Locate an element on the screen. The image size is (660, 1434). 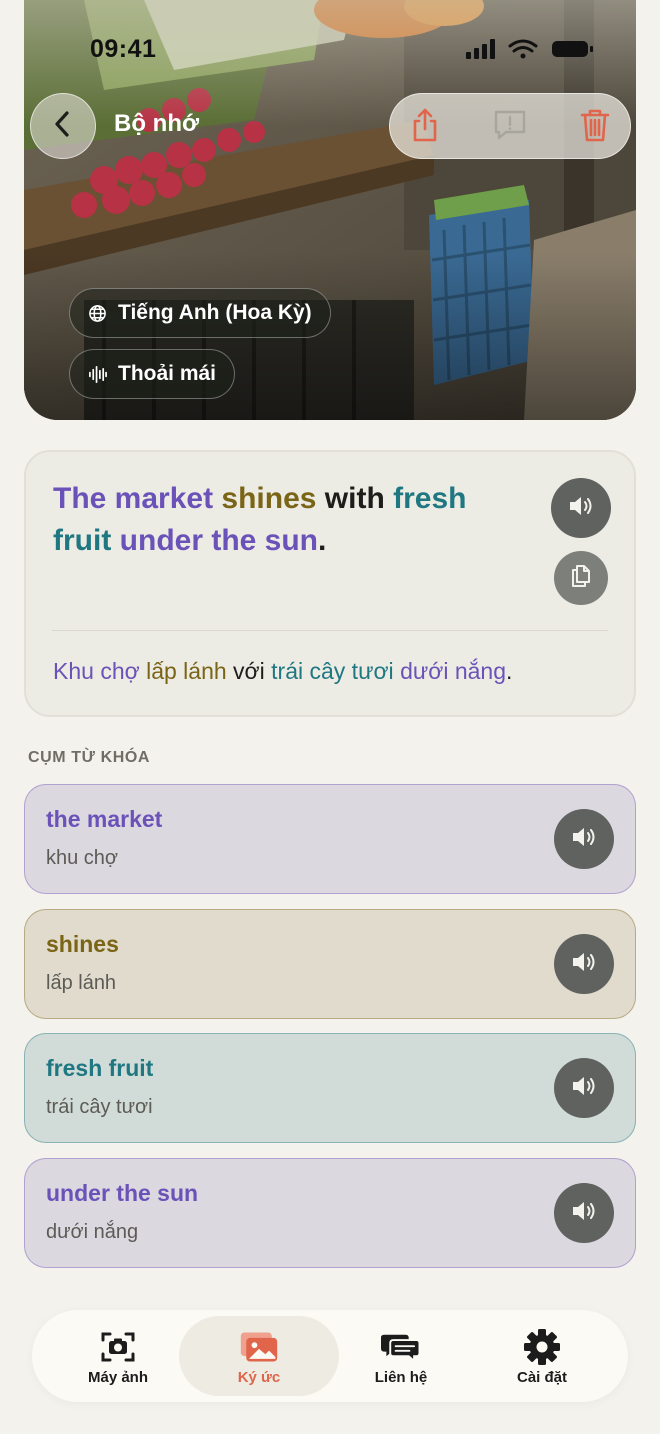
back-button is located at coordinates (63, 126).